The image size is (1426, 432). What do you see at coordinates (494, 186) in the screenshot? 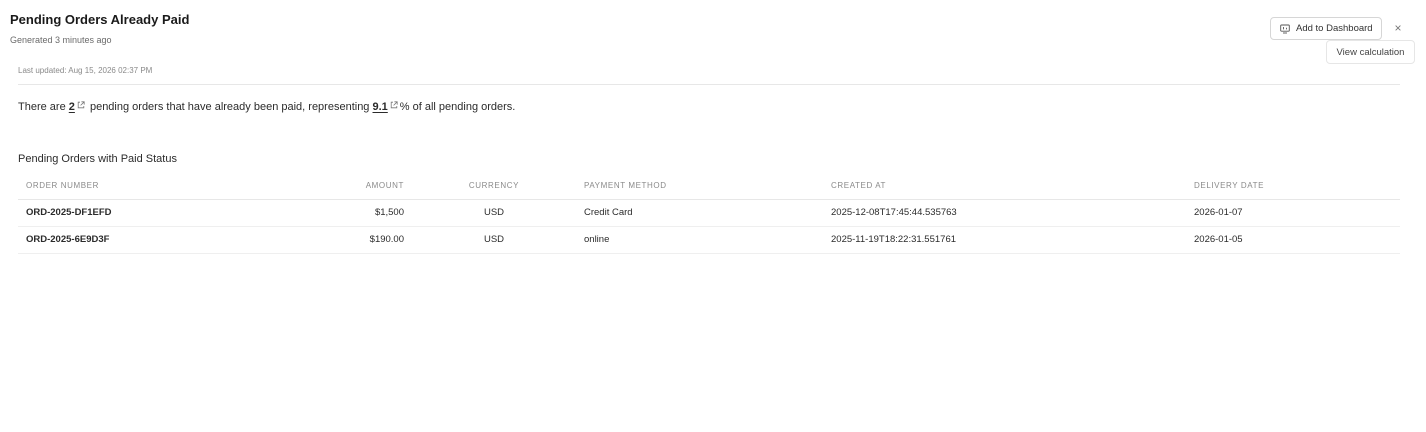
I see `column-header-currency: CURRENCY` at bounding box center [494, 186].